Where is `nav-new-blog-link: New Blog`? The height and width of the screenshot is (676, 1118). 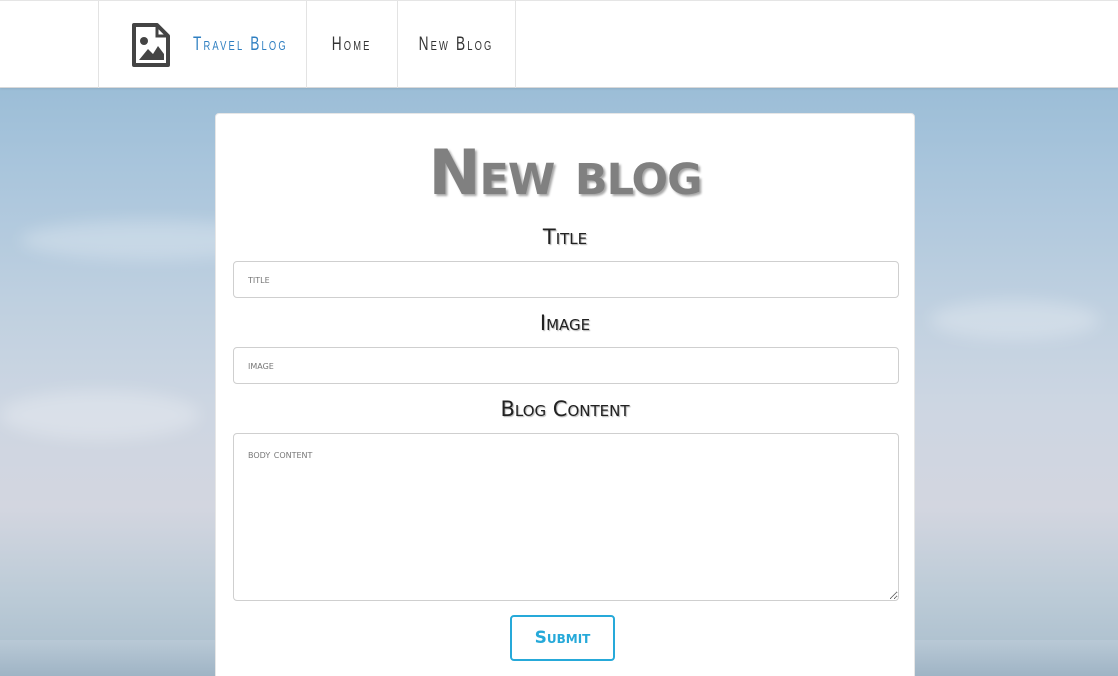 nav-new-blog-link: New Blog is located at coordinates (456, 44).